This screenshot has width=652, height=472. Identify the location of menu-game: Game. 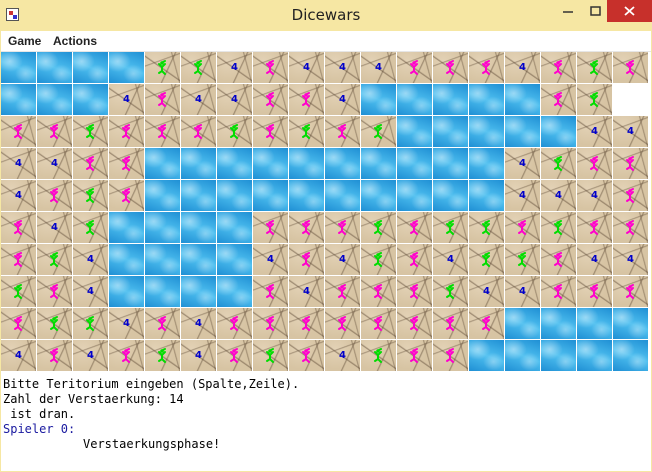
(24, 41).